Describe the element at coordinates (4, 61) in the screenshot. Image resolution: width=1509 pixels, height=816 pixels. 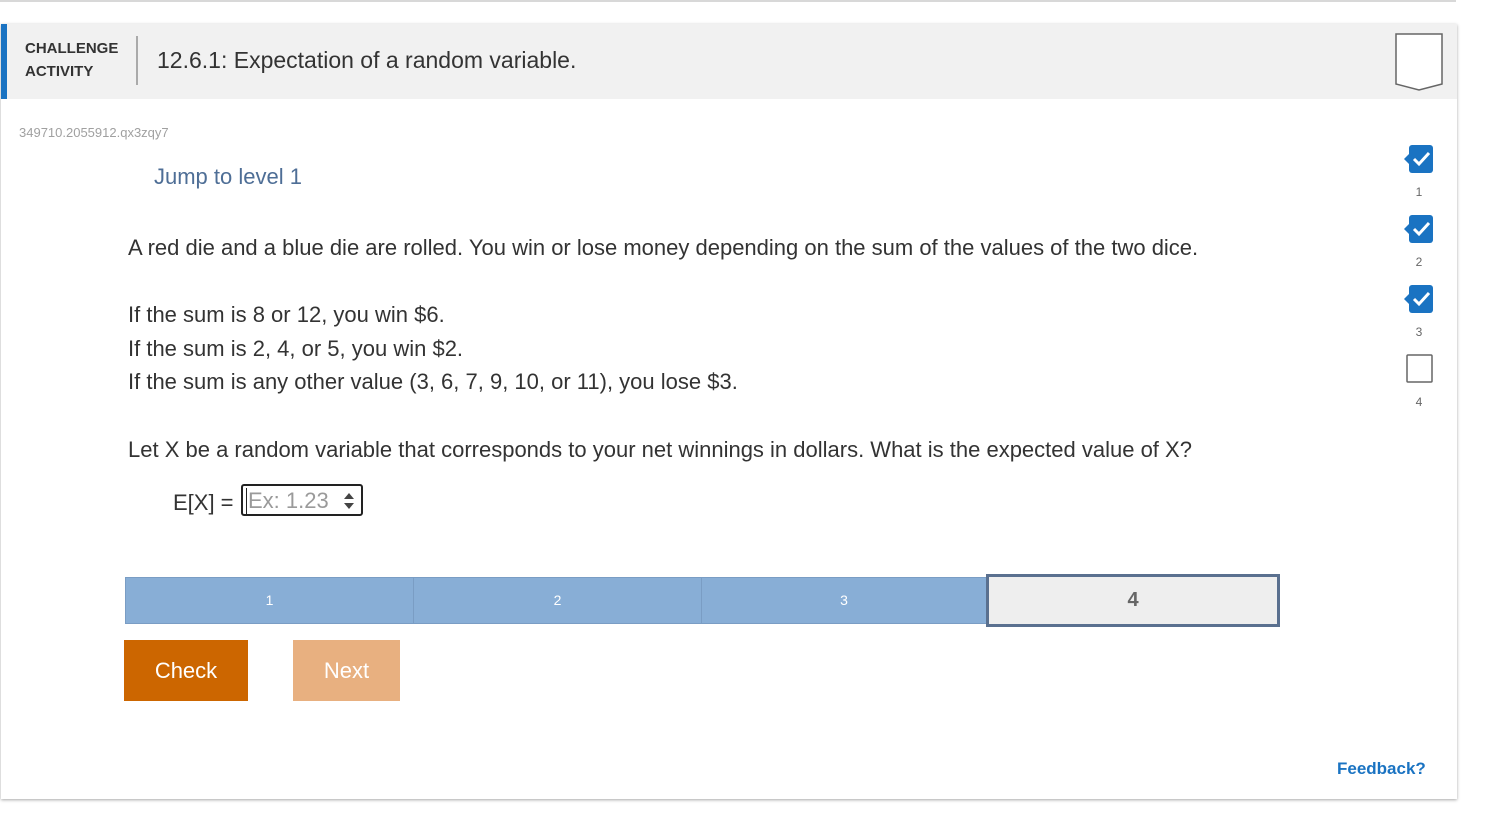
I see `header-accent-bar` at that location.